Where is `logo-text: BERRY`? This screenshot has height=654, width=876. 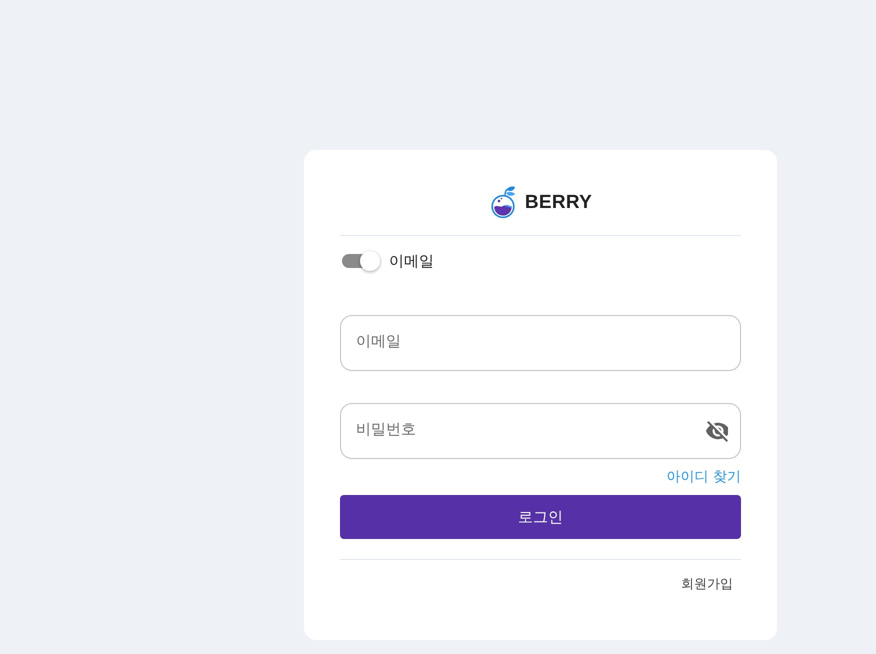 logo-text: BERRY is located at coordinates (558, 203).